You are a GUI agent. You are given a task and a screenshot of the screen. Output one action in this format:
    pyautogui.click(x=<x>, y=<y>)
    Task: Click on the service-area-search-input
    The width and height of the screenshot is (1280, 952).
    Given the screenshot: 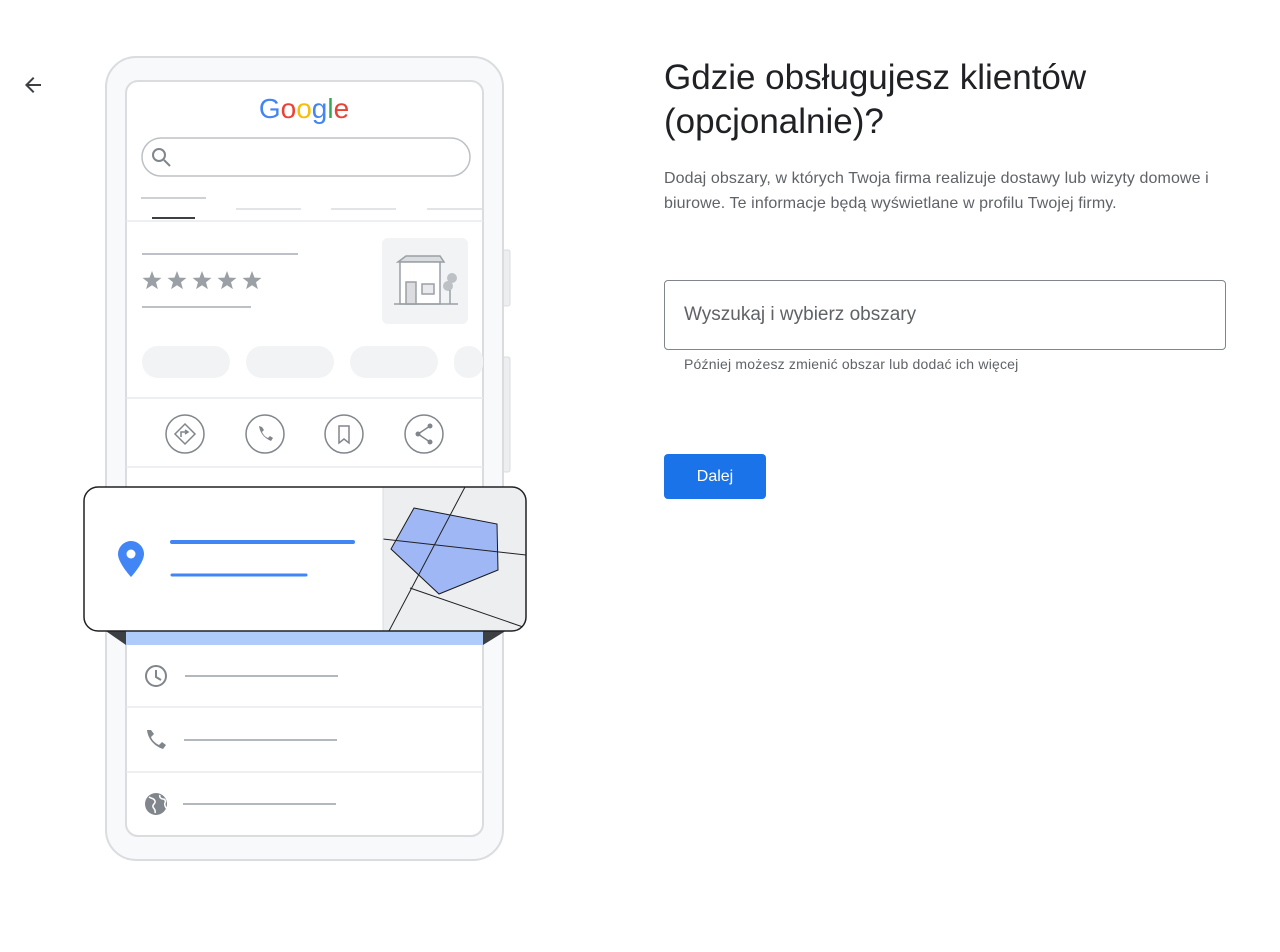 What is the action you would take?
    pyautogui.click(x=945, y=315)
    